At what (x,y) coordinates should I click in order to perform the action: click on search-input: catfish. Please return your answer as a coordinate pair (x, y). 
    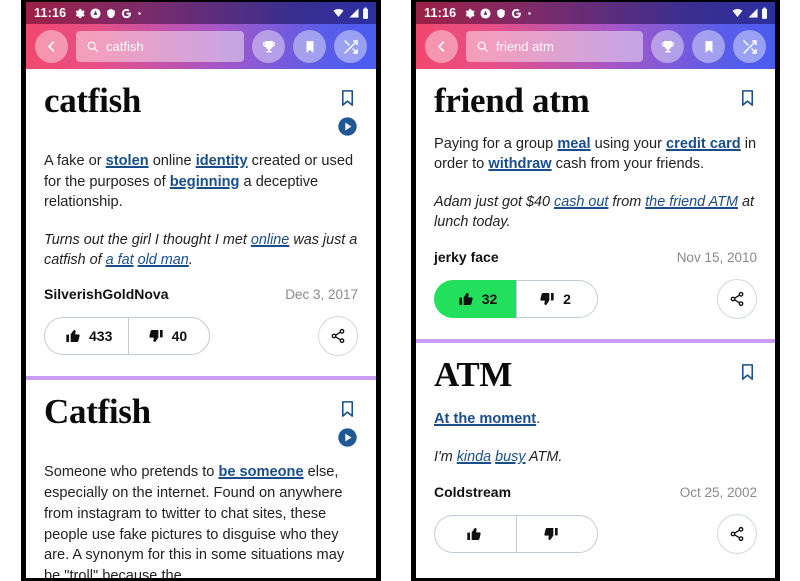
    Looking at the image, I should click on (160, 46).